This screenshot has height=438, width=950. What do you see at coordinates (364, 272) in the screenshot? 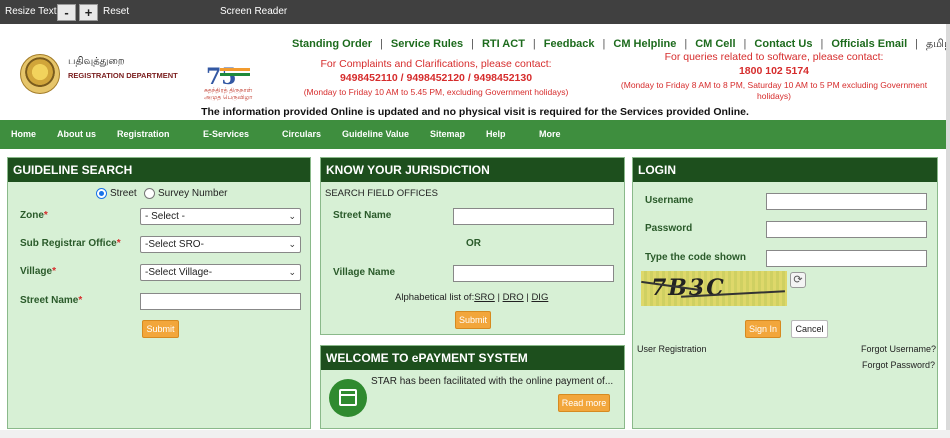
I see `juris-village-label: Village Name` at bounding box center [364, 272].